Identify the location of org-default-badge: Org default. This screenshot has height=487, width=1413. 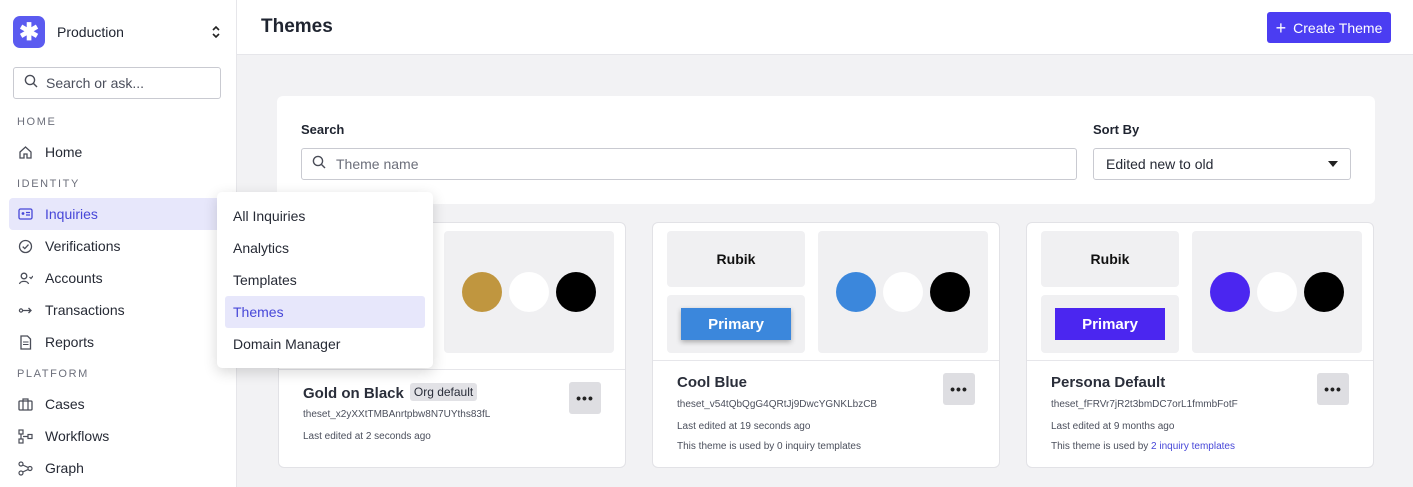
(443, 392).